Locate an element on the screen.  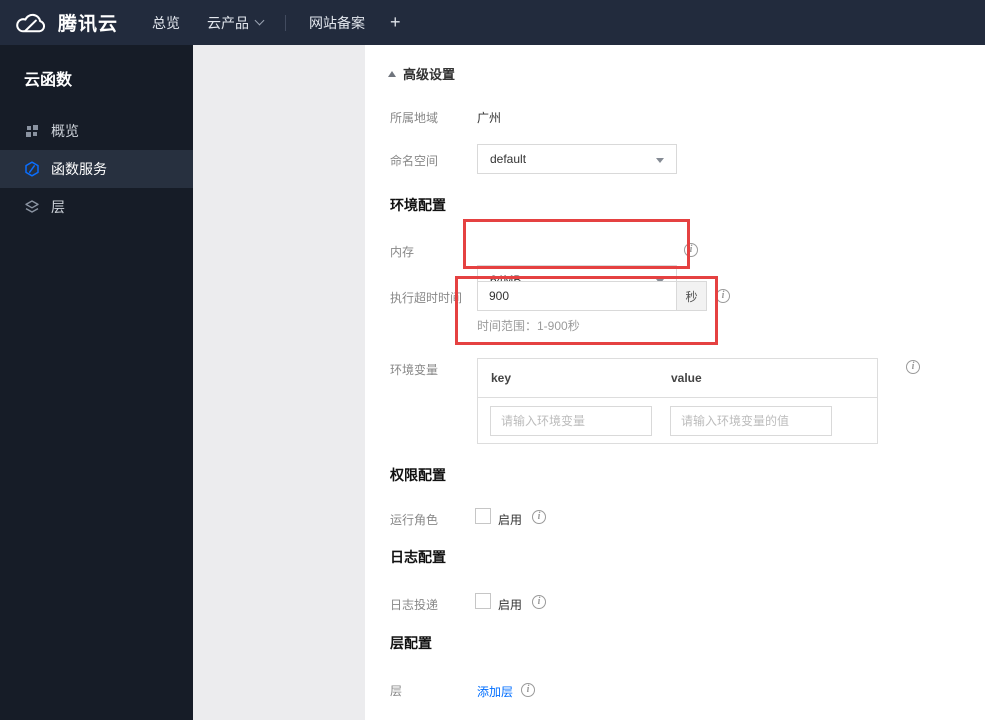
log-delivery-info-icon is located at coordinates (539, 602).